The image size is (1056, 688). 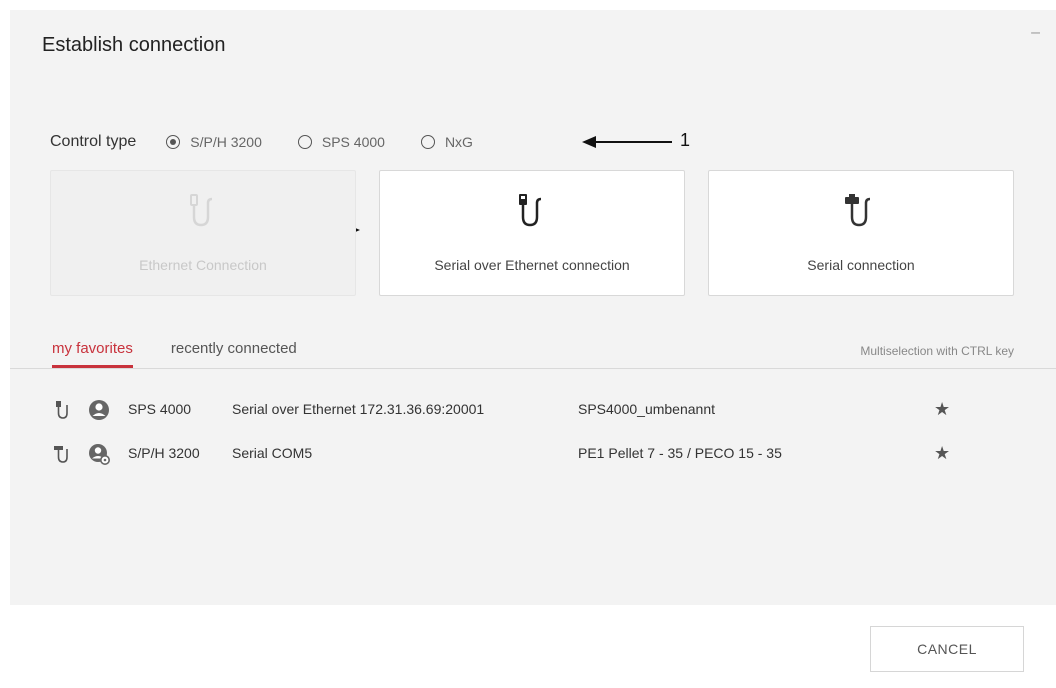 I want to click on ethernet-plug-icon, so click(x=201, y=210).